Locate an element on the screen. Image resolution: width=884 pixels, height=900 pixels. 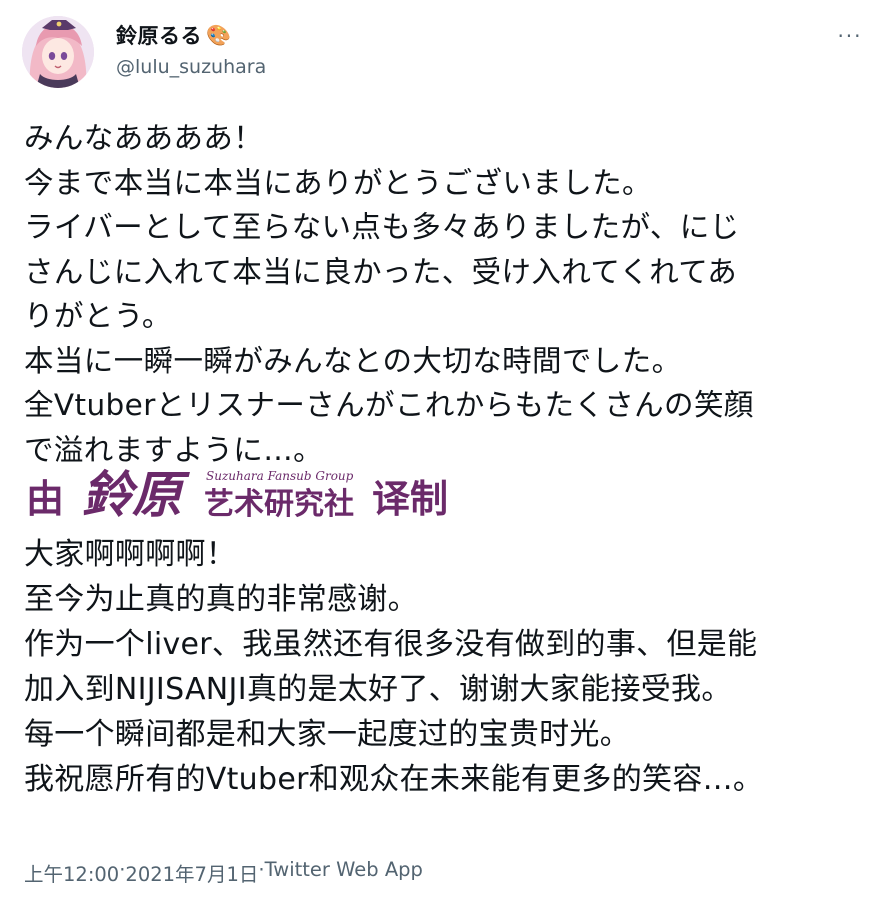
tweet-meta: 上午12:00 · 2021年7月1日 · Twitter Web App is located at coordinates (223, 872).